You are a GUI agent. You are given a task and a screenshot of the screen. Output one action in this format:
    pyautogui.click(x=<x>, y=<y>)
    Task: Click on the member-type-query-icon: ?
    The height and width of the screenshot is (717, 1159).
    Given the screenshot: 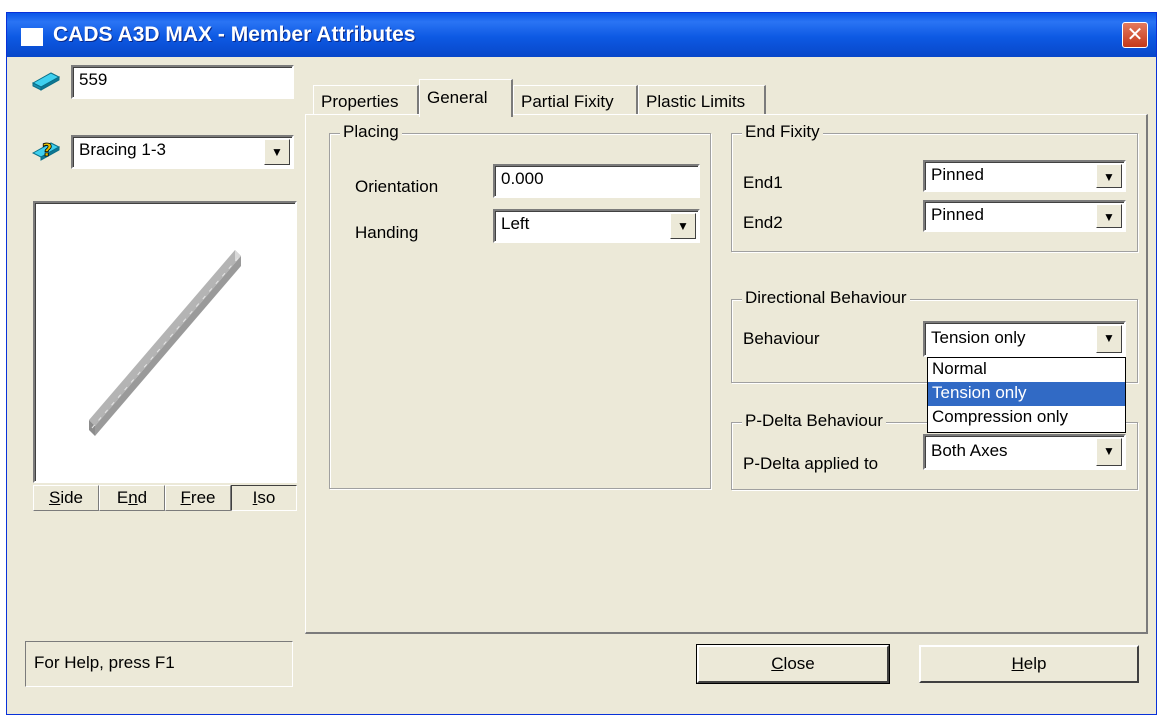 What is the action you would take?
    pyautogui.click(x=46, y=150)
    